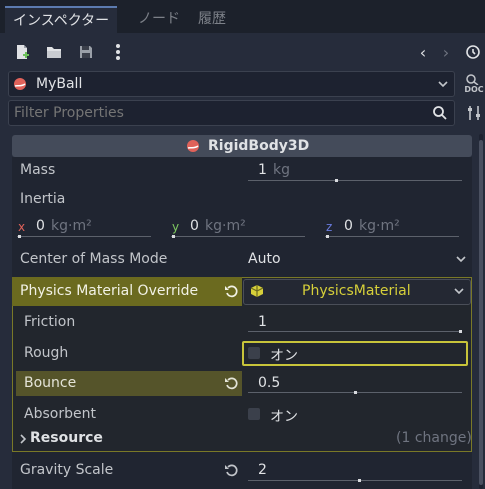  What do you see at coordinates (109, 291) in the screenshot?
I see `physics-material-override-label: Physics Material Override` at bounding box center [109, 291].